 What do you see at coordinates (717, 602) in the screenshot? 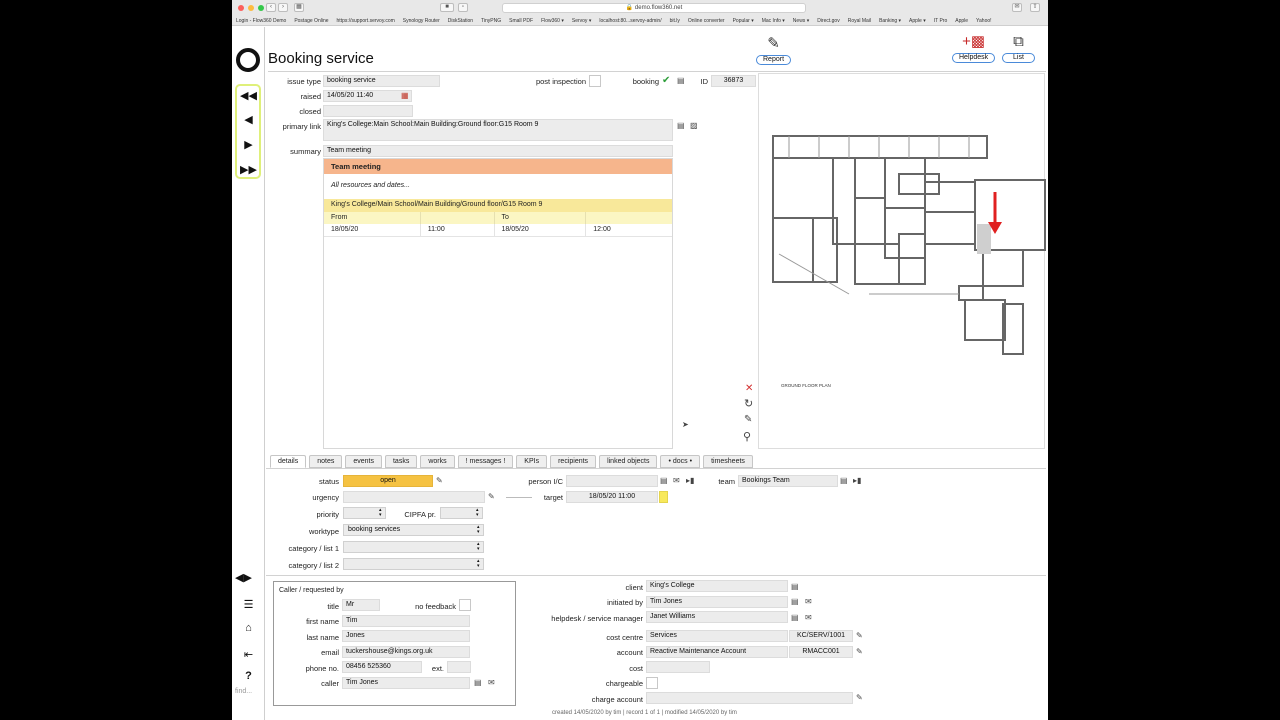
I see `initiated-by-field: Tim Jones` at bounding box center [717, 602].